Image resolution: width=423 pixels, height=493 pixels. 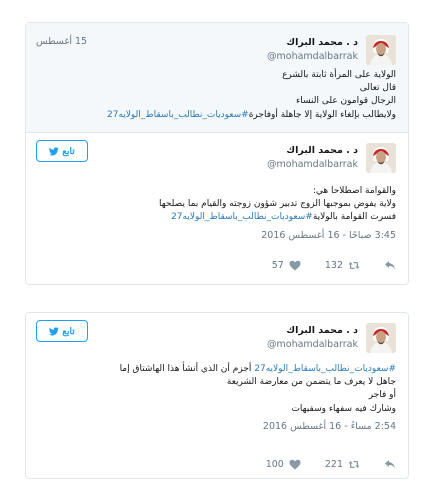 I want to click on like-action: 100, so click(x=283, y=464).